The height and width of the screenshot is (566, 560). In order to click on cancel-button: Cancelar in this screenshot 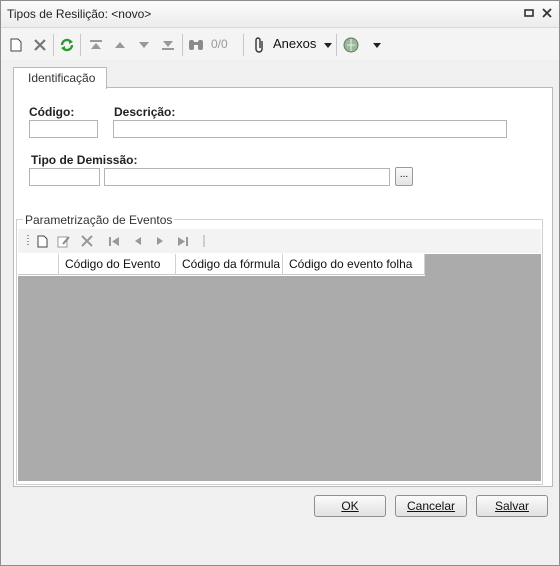, I will do `click(431, 506)`.